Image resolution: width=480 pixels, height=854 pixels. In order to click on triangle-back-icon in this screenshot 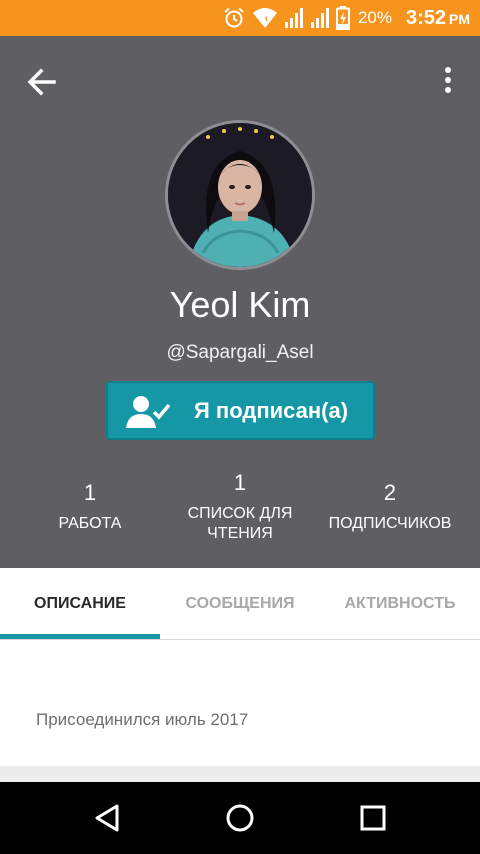, I will do `click(107, 818)`.